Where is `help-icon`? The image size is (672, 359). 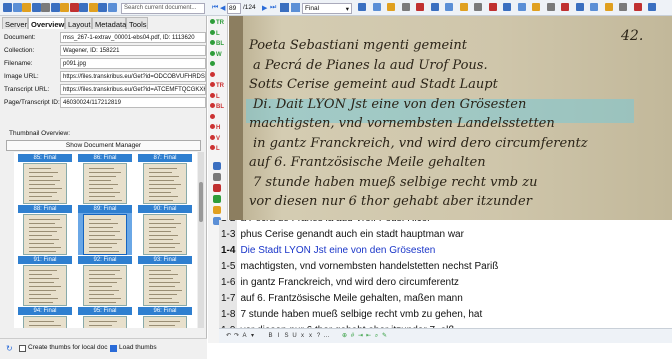 help-icon is located at coordinates (637, 7).